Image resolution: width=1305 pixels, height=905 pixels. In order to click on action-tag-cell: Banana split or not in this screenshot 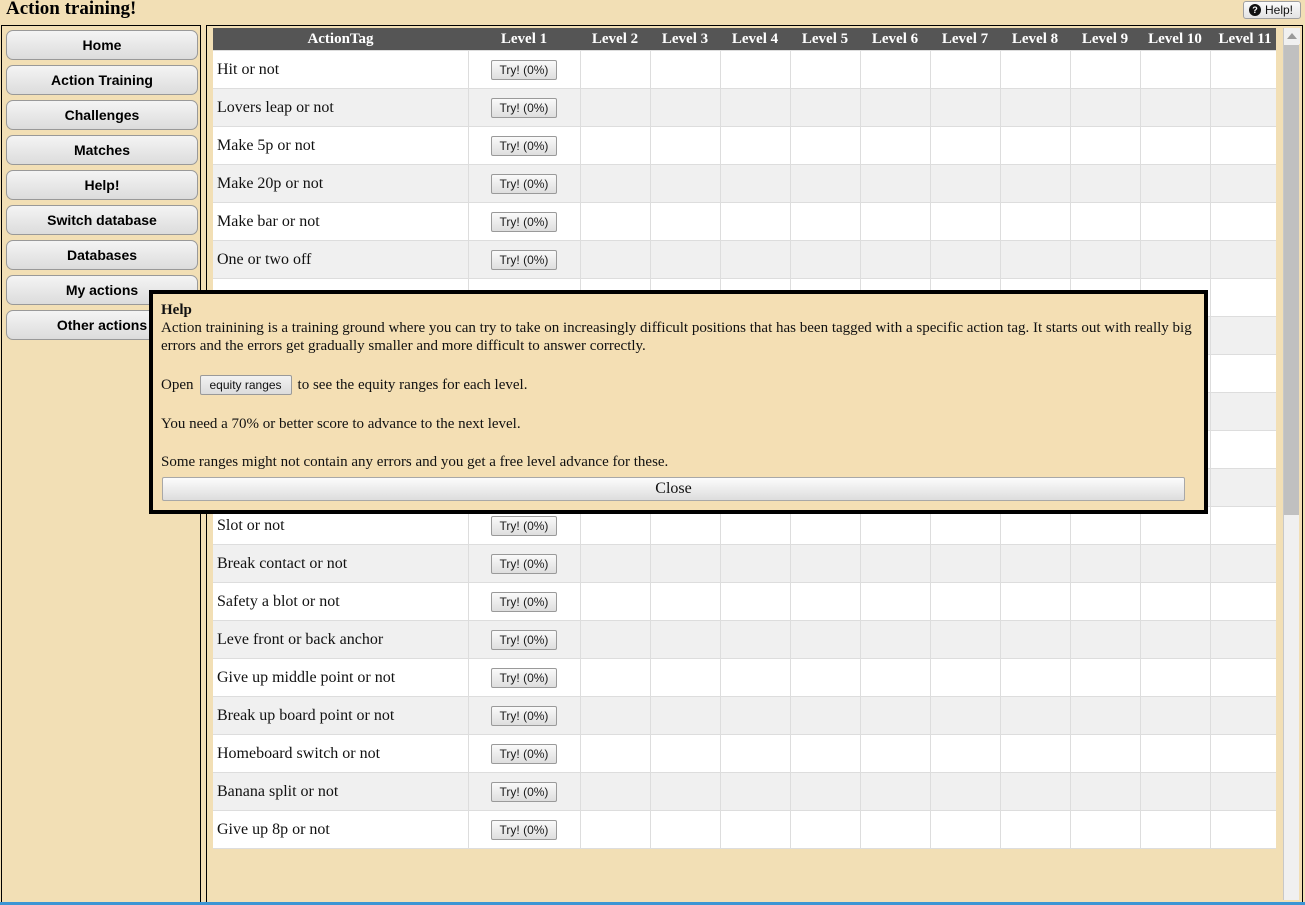, I will do `click(341, 791)`.